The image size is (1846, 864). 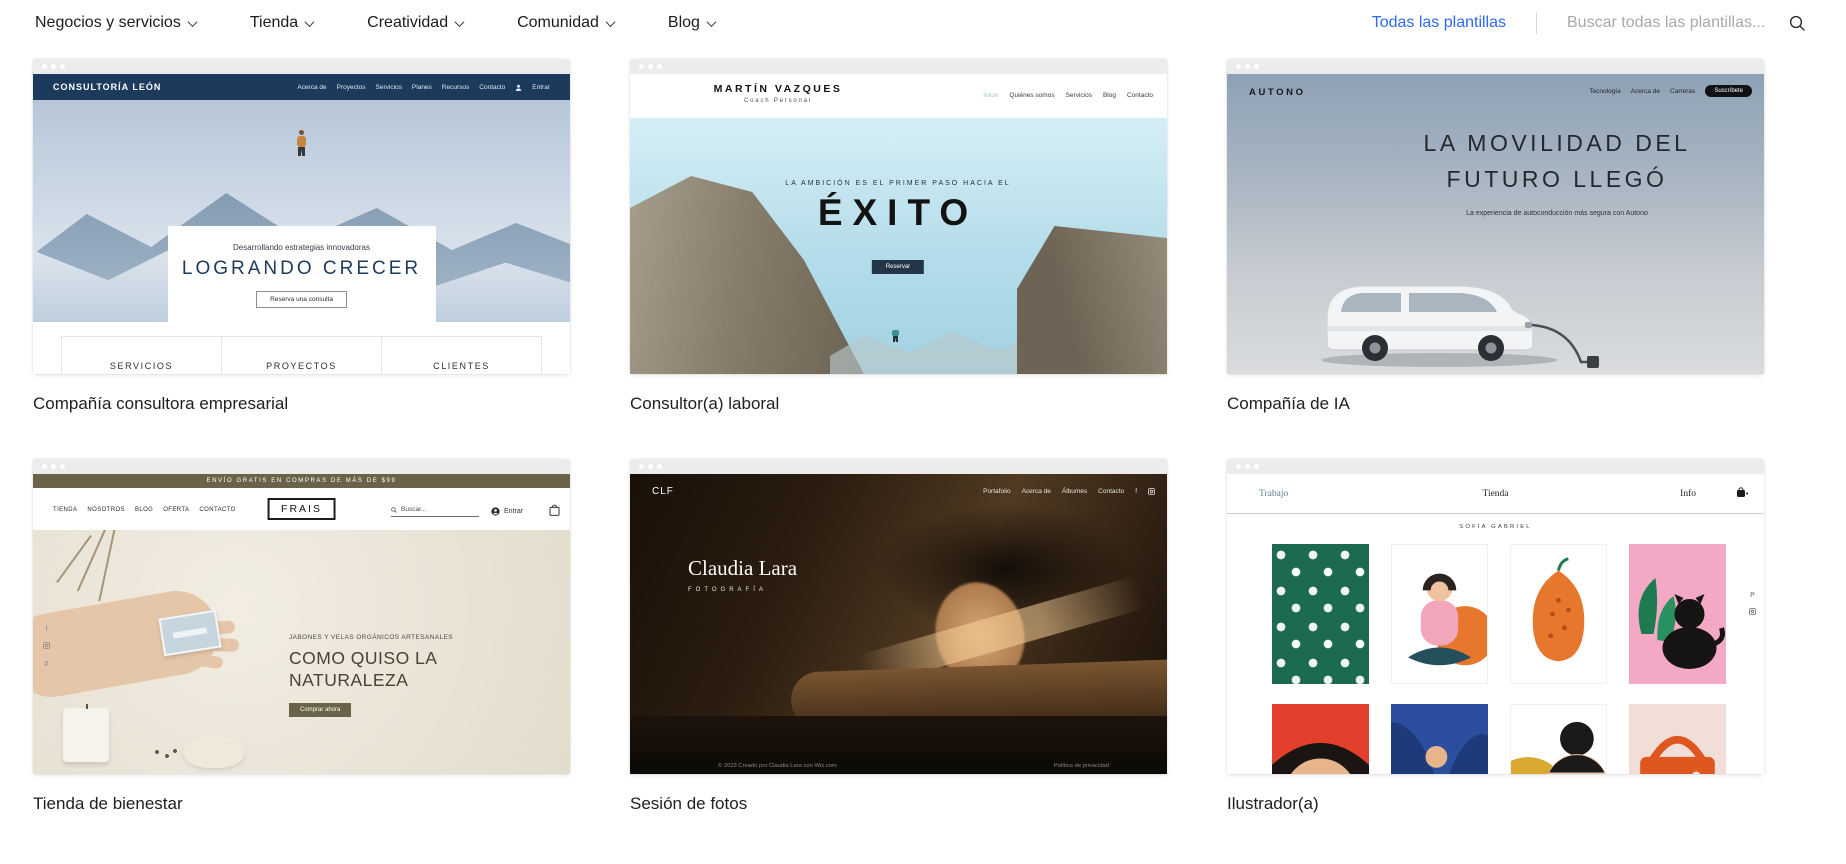 What do you see at coordinates (301, 247) in the screenshot?
I see `mini-tagline: Desarrollando estrategias innovadoras` at bounding box center [301, 247].